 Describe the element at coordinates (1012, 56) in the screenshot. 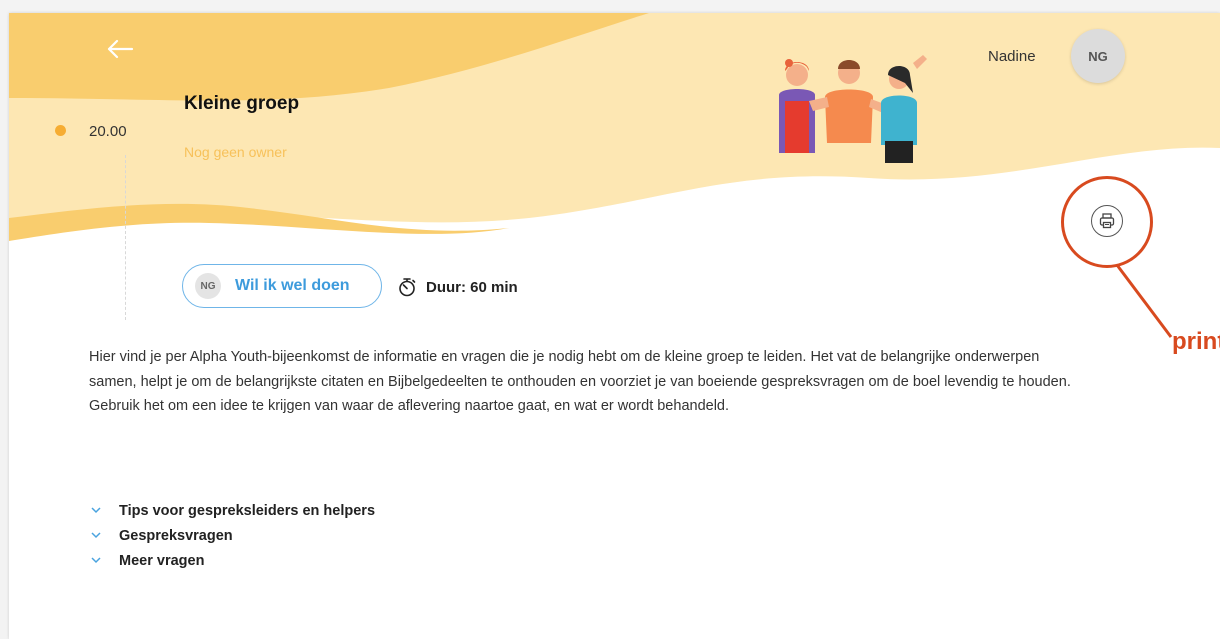

I see `user-name: Nadine` at that location.